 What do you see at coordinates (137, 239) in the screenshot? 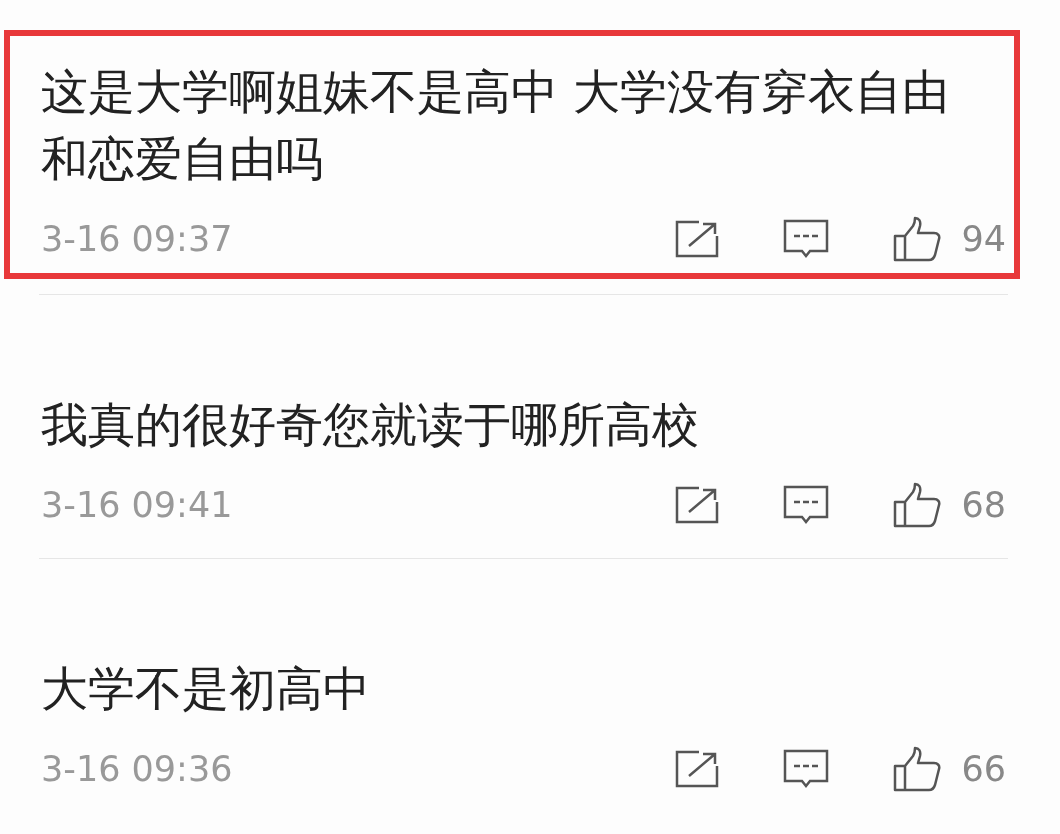
I see `timestamp: 3-16 09:37` at bounding box center [137, 239].